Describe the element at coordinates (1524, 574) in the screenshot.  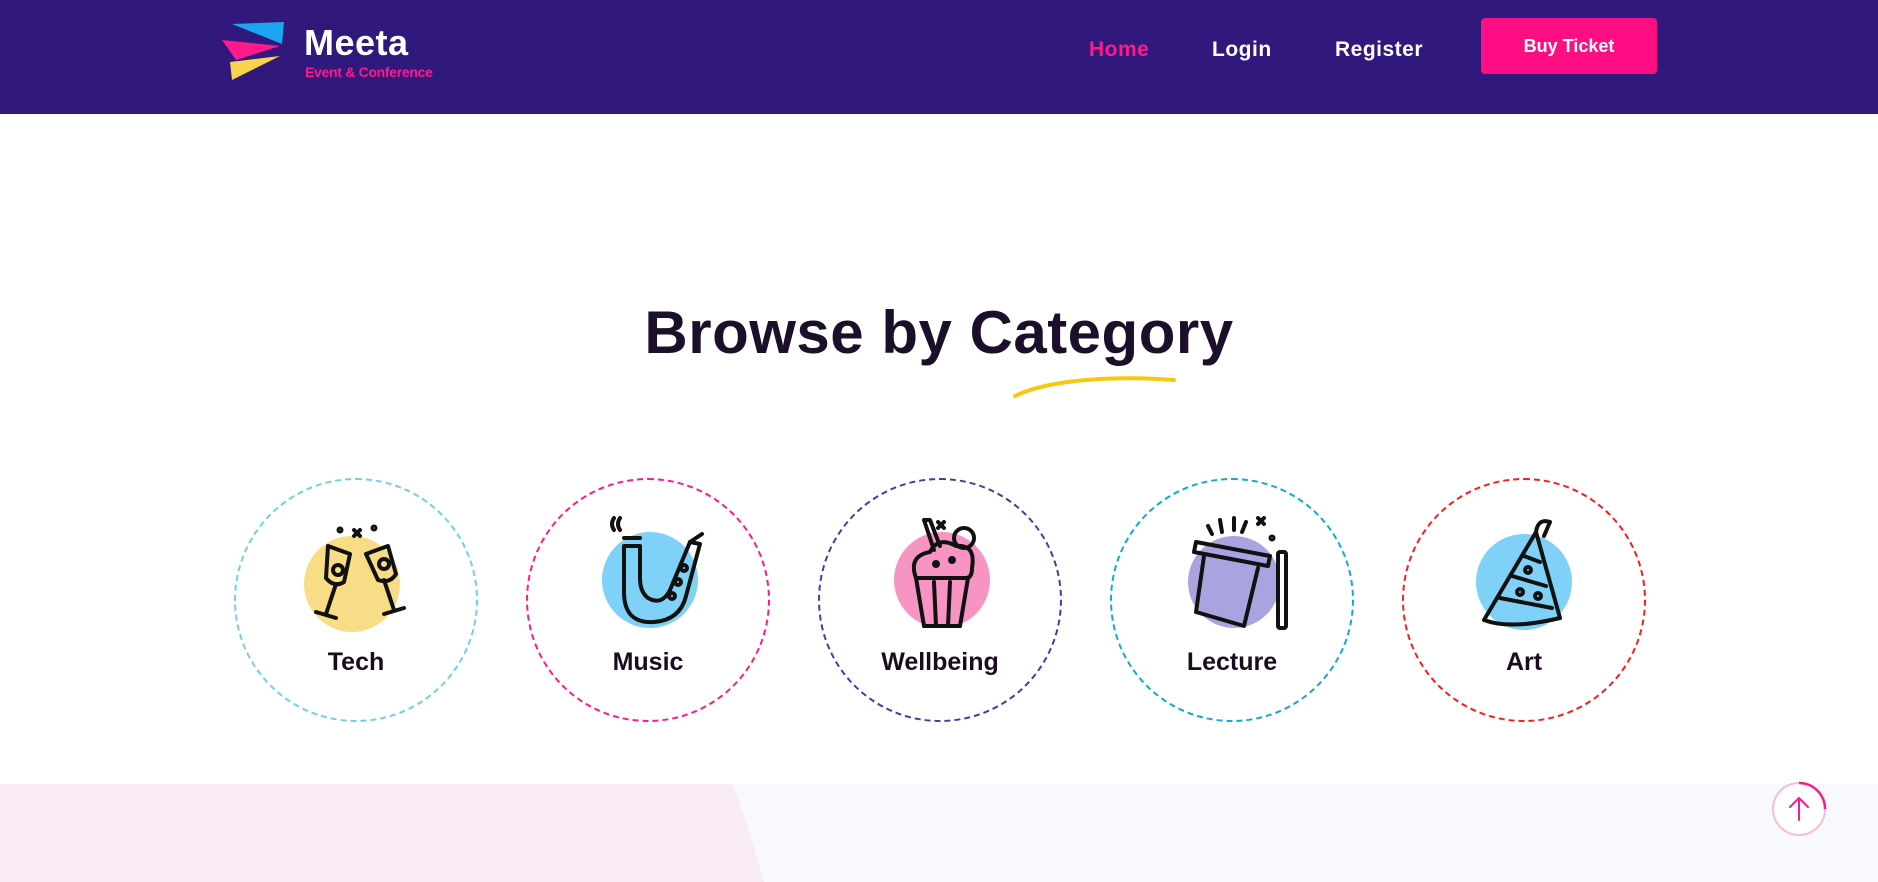
I see `party-hat-icon` at that location.